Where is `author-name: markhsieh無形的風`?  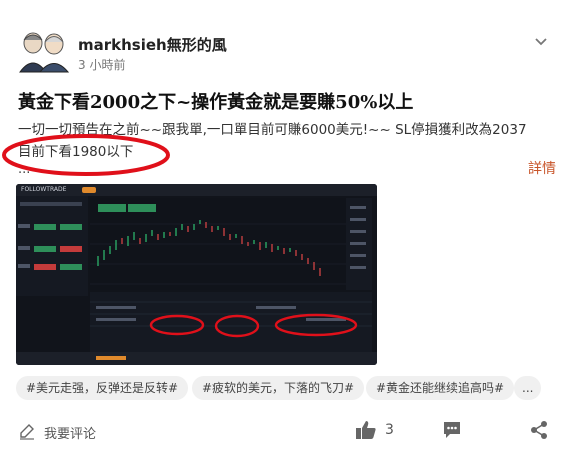 author-name: markhsieh無形的風 is located at coordinates (152, 44).